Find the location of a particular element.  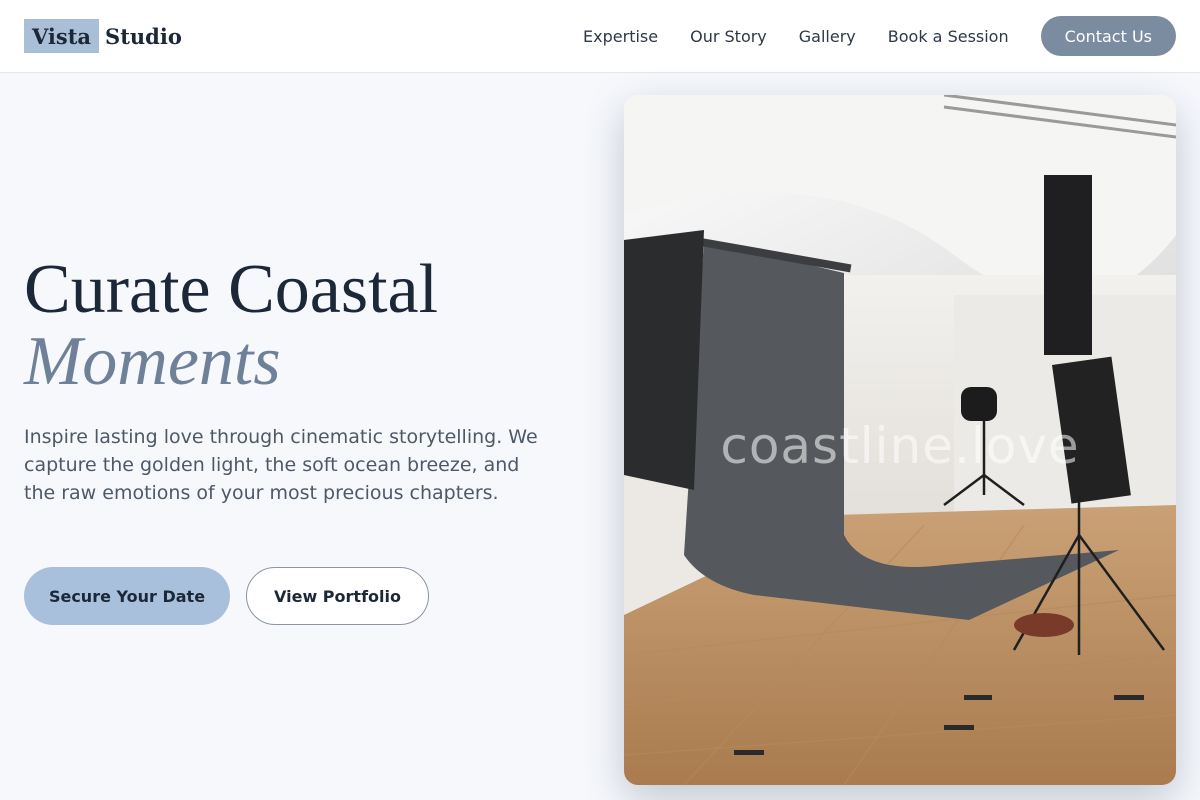

logo-text-vista: Vista is located at coordinates (62, 36).